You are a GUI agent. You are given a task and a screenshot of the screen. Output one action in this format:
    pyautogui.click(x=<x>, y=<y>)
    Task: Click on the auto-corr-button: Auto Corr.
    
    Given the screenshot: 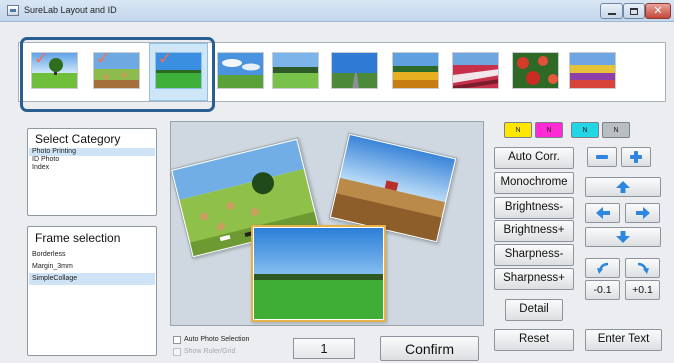 What is the action you would take?
    pyautogui.click(x=534, y=158)
    